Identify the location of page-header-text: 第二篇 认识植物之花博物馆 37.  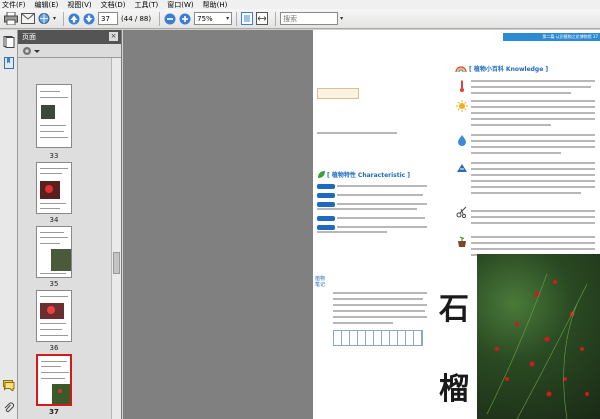
(570, 36).